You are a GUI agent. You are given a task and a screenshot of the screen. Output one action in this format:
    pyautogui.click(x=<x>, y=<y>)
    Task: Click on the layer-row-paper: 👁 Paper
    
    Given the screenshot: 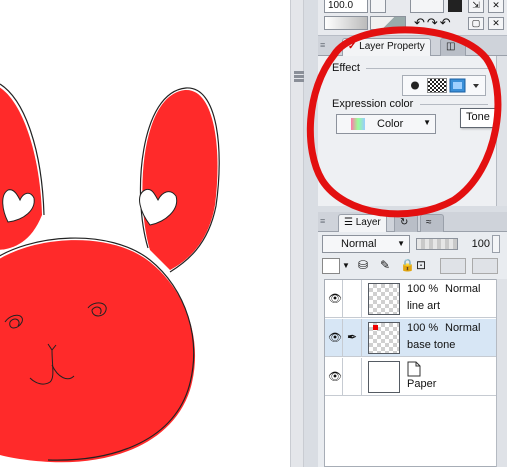 What is the action you would take?
    pyautogui.click(x=412, y=377)
    